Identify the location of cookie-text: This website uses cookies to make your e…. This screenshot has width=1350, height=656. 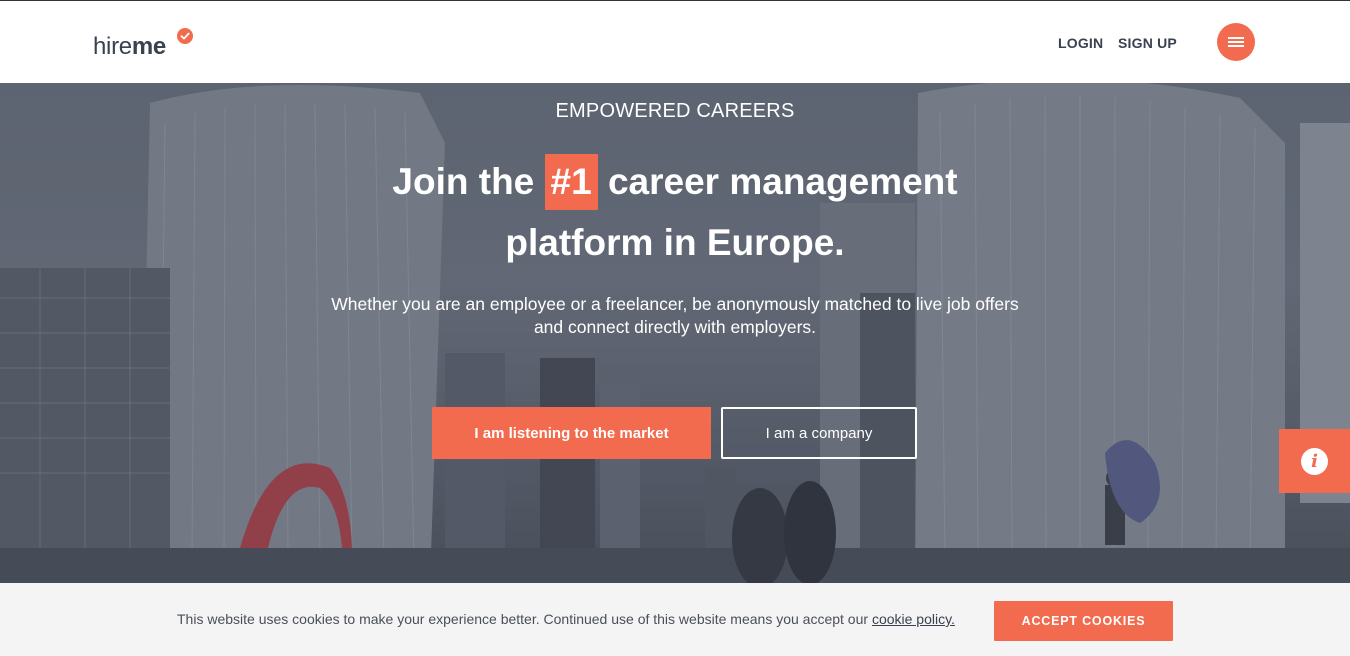
(524, 619).